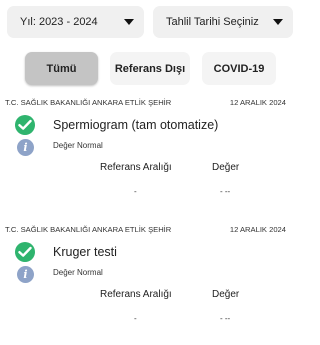 This screenshot has width=320, height=345. What do you see at coordinates (212, 22) in the screenshot?
I see `date-dropdown-label: Tahlil Tarihi Seçiniz` at bounding box center [212, 22].